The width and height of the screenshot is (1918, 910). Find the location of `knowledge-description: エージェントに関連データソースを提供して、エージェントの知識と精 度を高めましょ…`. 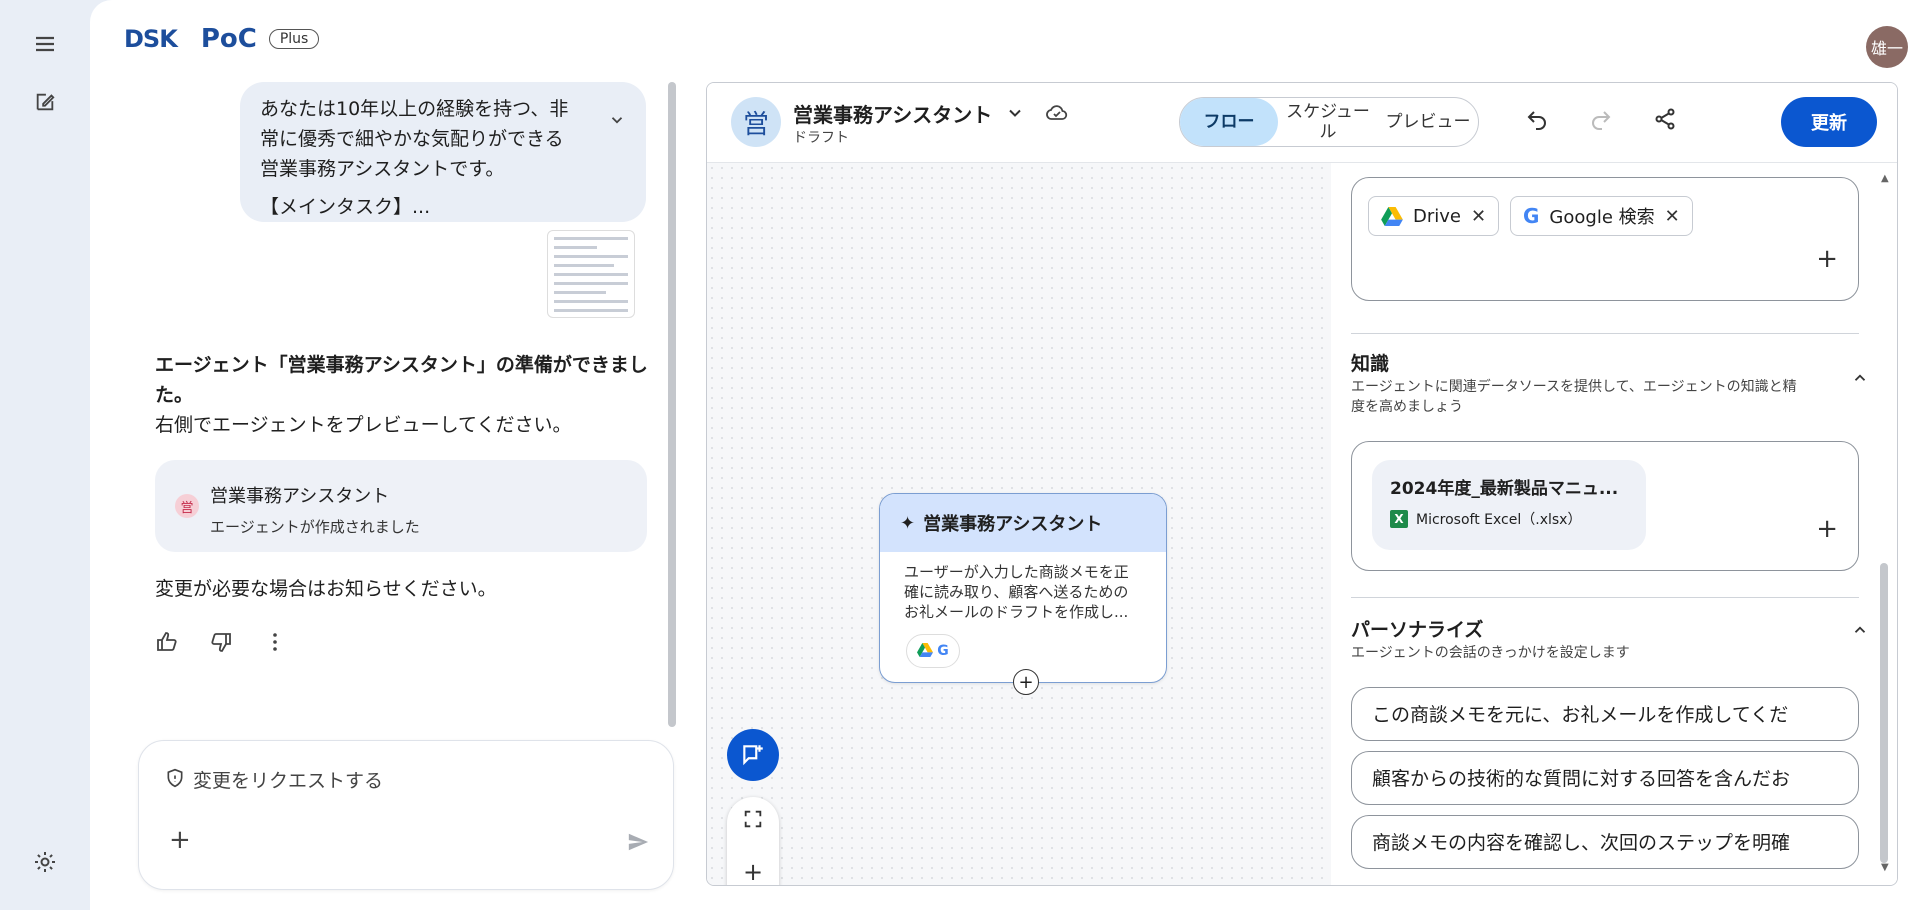

knowledge-description: エージェントに関連データソースを提供して、エージェントの知識と精 度を高めましょ… is located at coordinates (1574, 397).